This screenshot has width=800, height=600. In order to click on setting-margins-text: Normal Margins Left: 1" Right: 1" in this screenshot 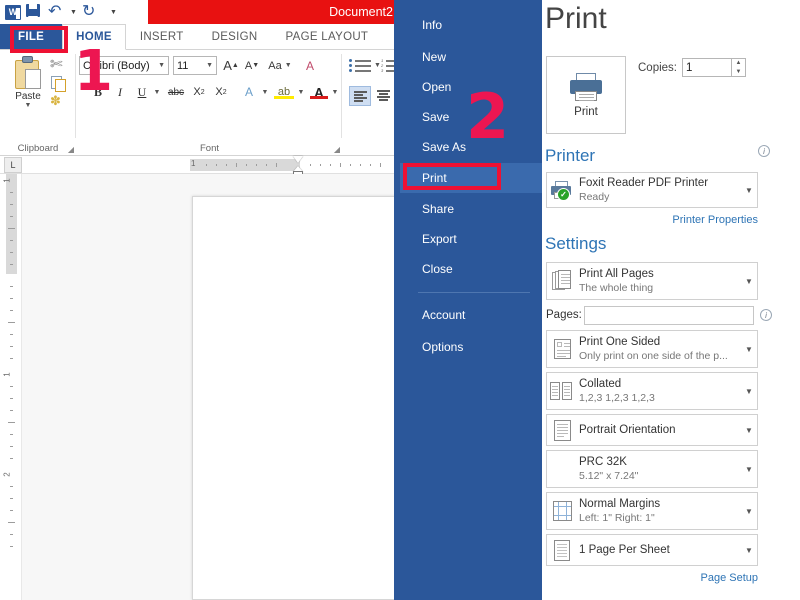, I will do `click(659, 511)`.